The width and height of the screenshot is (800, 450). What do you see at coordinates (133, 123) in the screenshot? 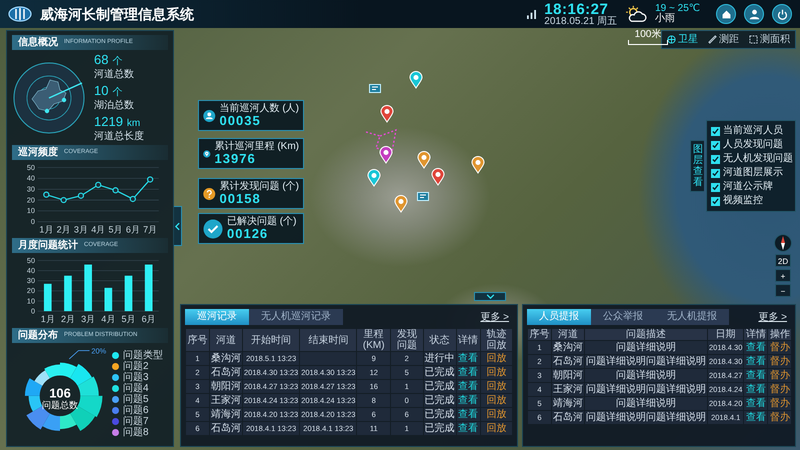
I see `stat-unit: km` at bounding box center [133, 123].